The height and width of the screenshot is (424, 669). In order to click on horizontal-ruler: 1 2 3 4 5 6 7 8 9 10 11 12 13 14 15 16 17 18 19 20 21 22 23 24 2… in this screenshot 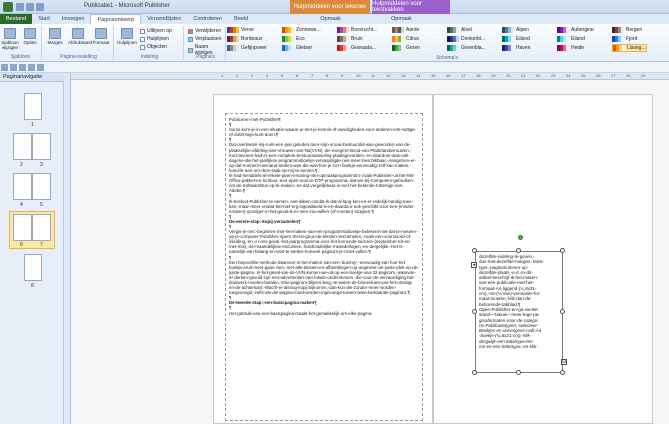, I will do `click(370, 76)`.